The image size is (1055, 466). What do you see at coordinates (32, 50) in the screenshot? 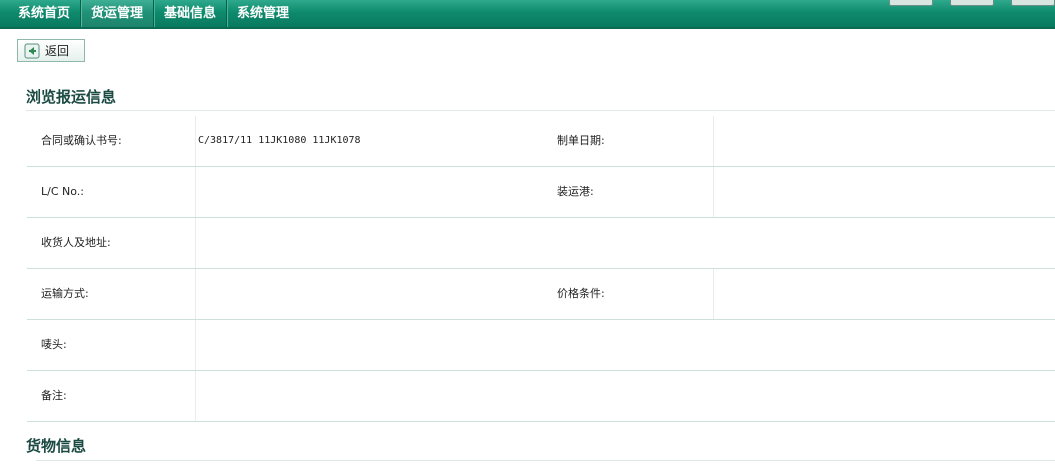
I see `back-arrow-icon` at bounding box center [32, 50].